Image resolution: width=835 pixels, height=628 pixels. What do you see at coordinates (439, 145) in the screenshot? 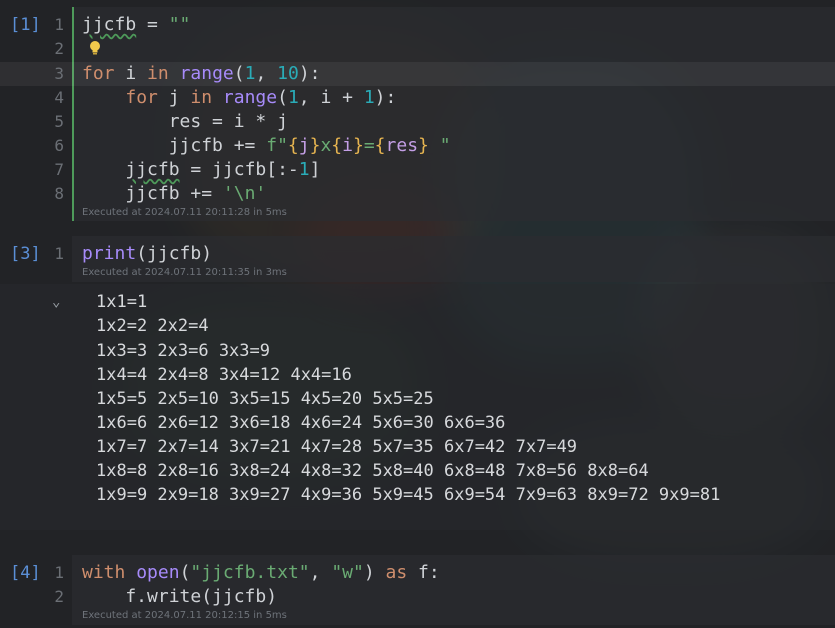
I see `code-token: "` at bounding box center [439, 145].